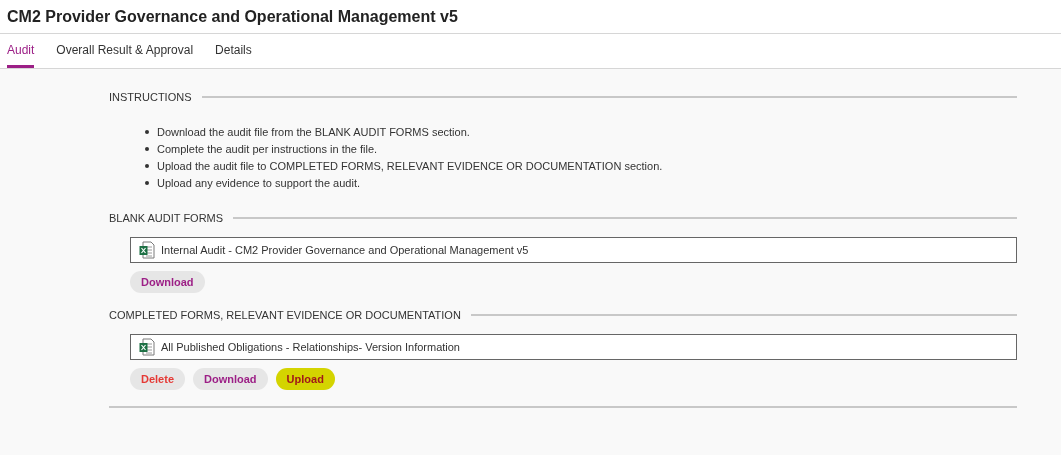 The height and width of the screenshot is (455, 1061). I want to click on section-heading: COMPLETED FORMS, RELEVANT EVIDENCE OR DOCUMENTATION, so click(285, 315).